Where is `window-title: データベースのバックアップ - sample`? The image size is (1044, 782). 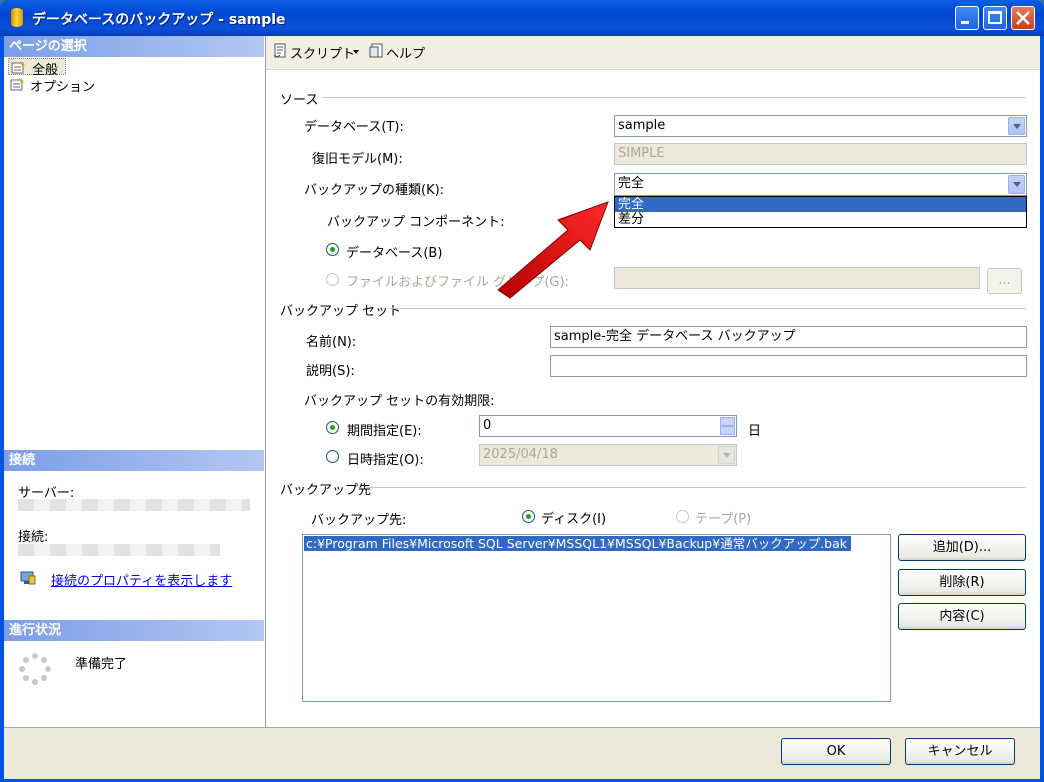 window-title: データベースのバックアップ - sample is located at coordinates (159, 20).